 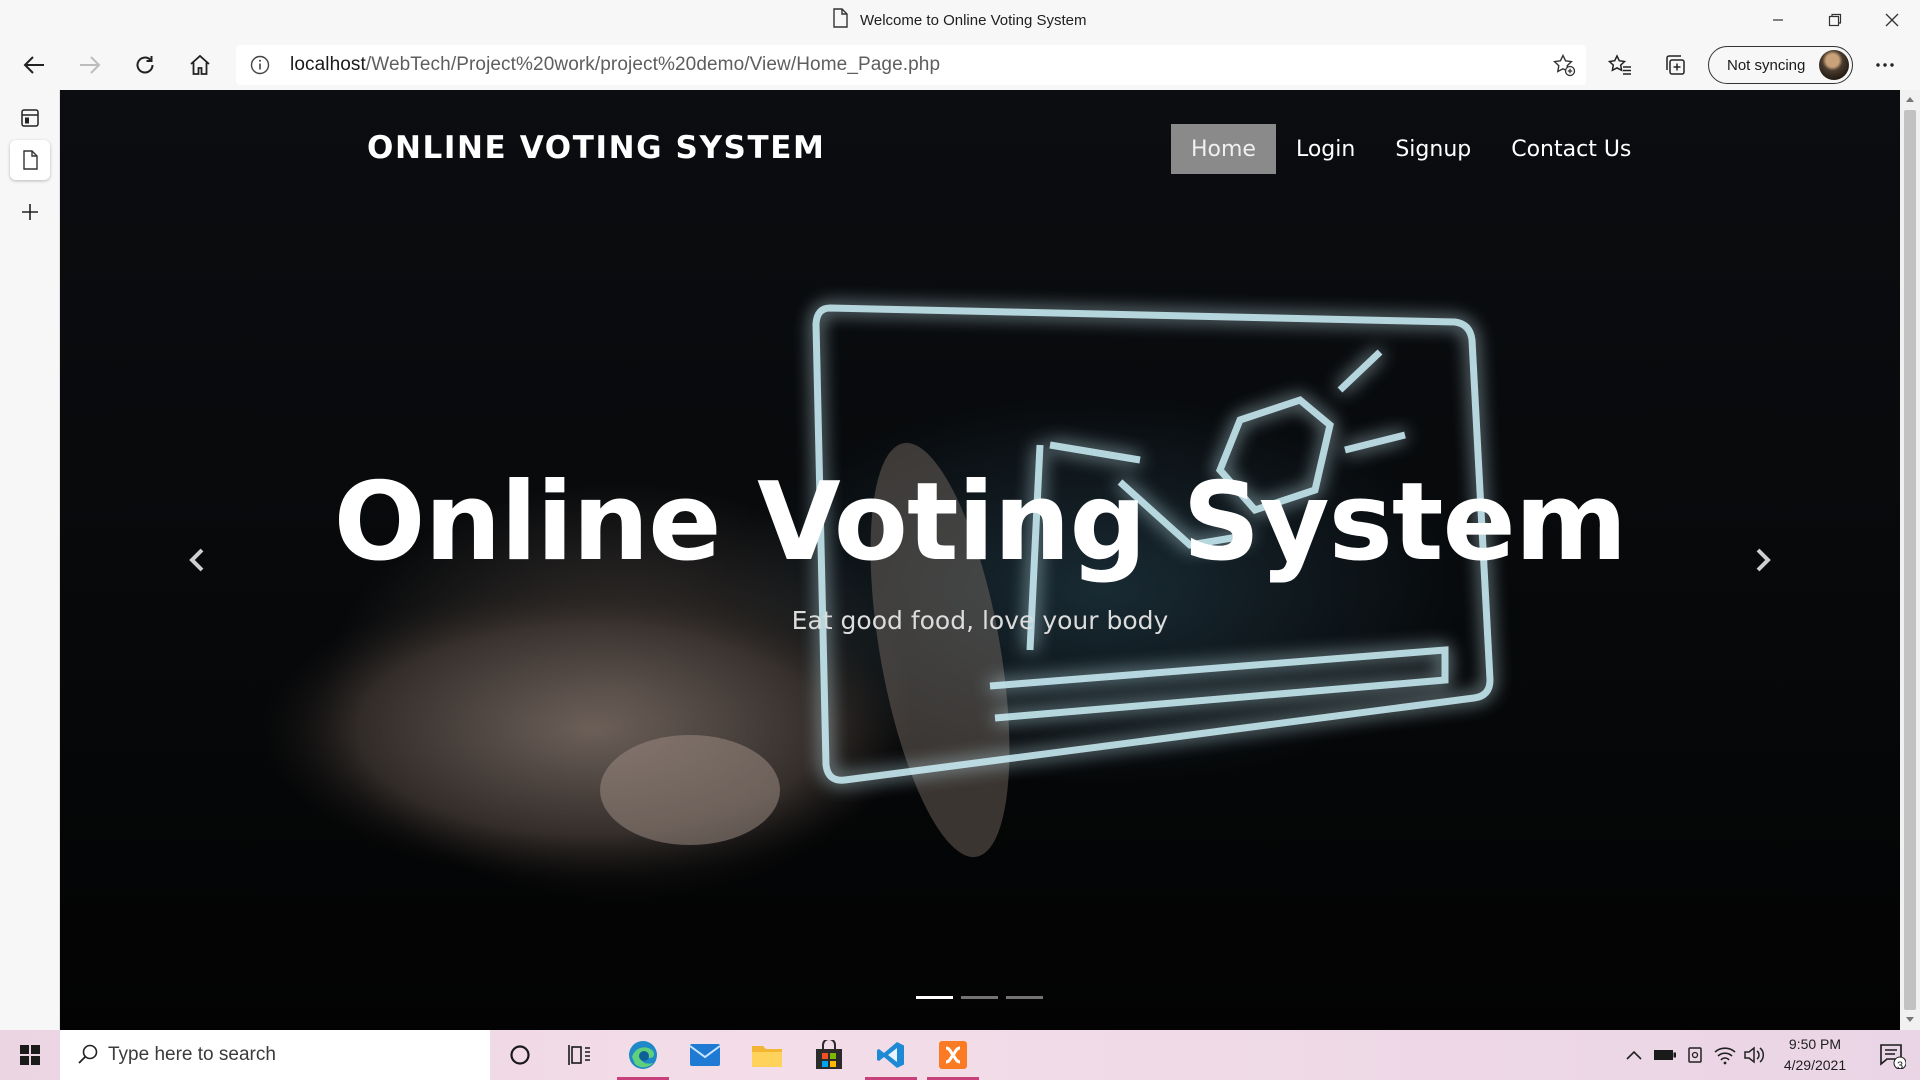 I want to click on search-placeholder: Type here to search, so click(x=192, y=1054).